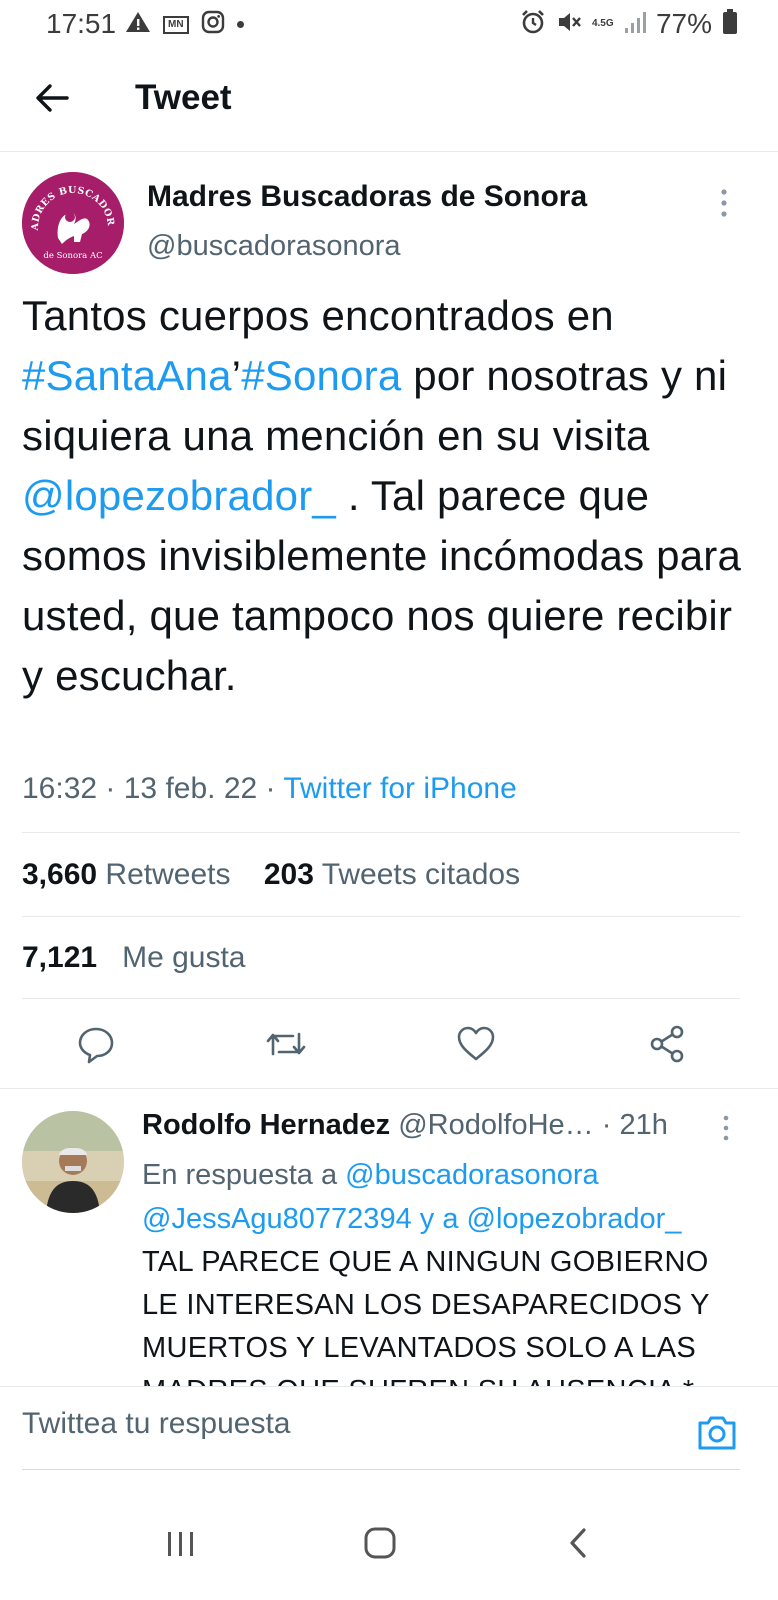 This screenshot has height=1600, width=778. I want to click on author-handle: @buscadorasonora, so click(274, 246).